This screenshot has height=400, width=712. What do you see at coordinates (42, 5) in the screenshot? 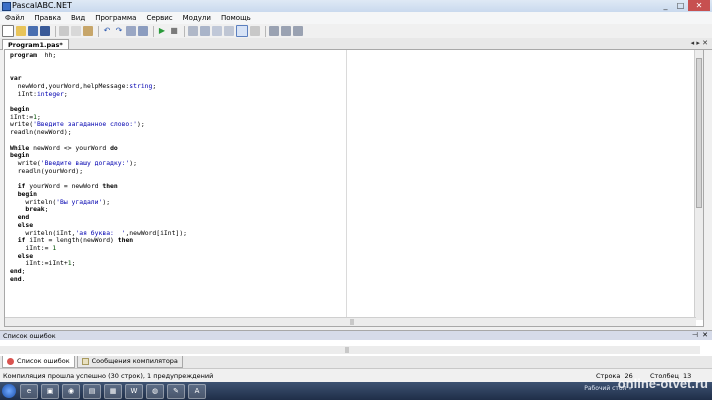
I see `window-title: PascalABC.NET` at bounding box center [42, 5].